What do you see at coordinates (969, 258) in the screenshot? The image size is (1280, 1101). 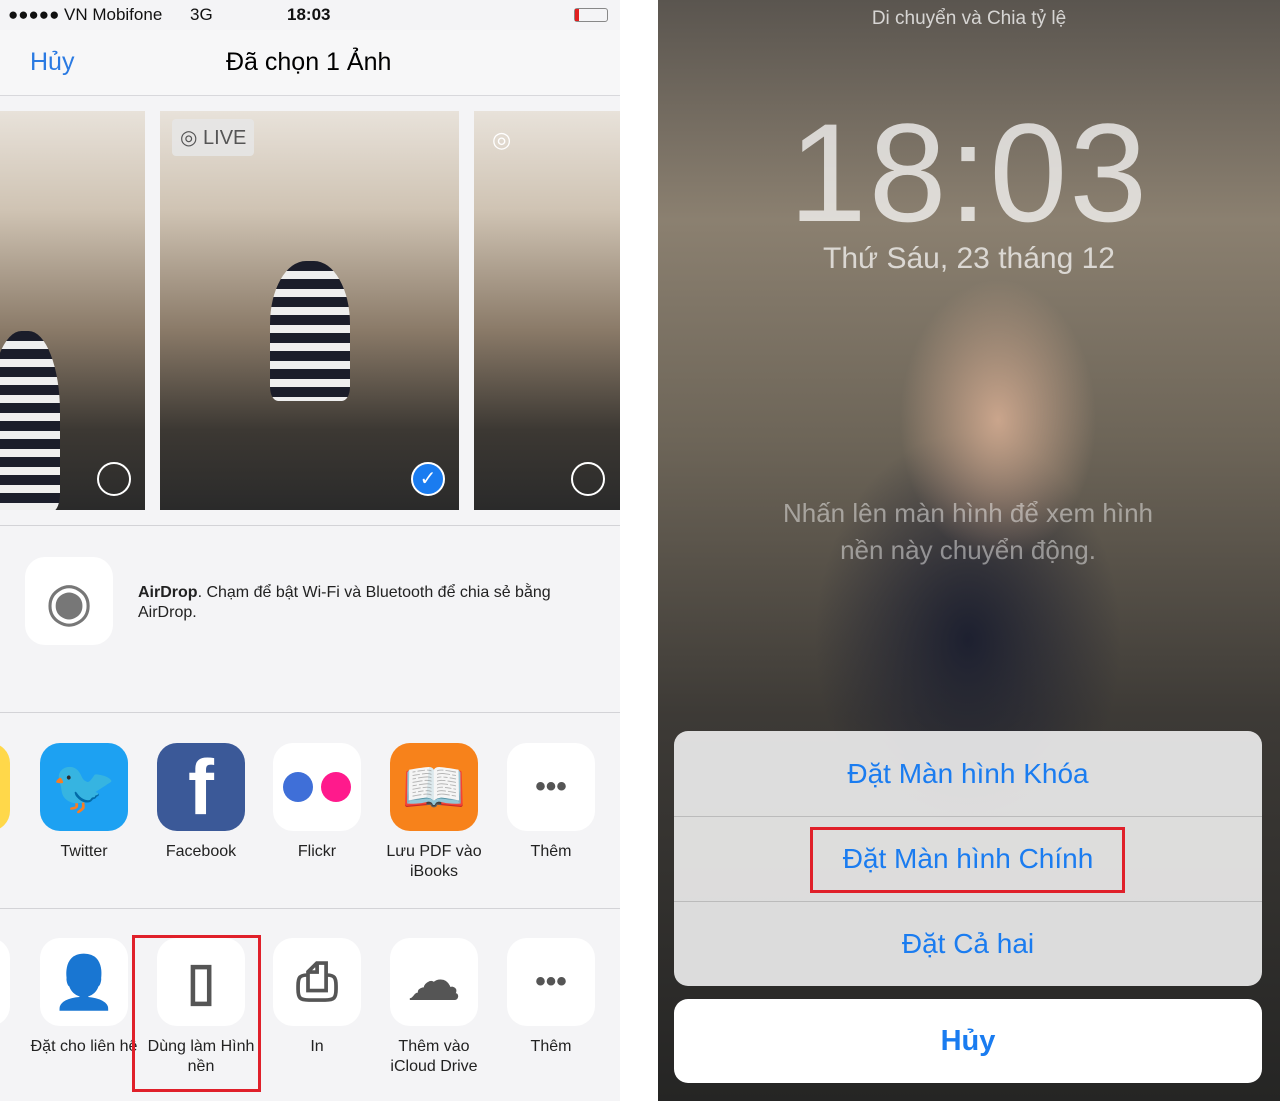 I see `lock-date: Thứ Sáu, 23 tháng 12` at bounding box center [969, 258].